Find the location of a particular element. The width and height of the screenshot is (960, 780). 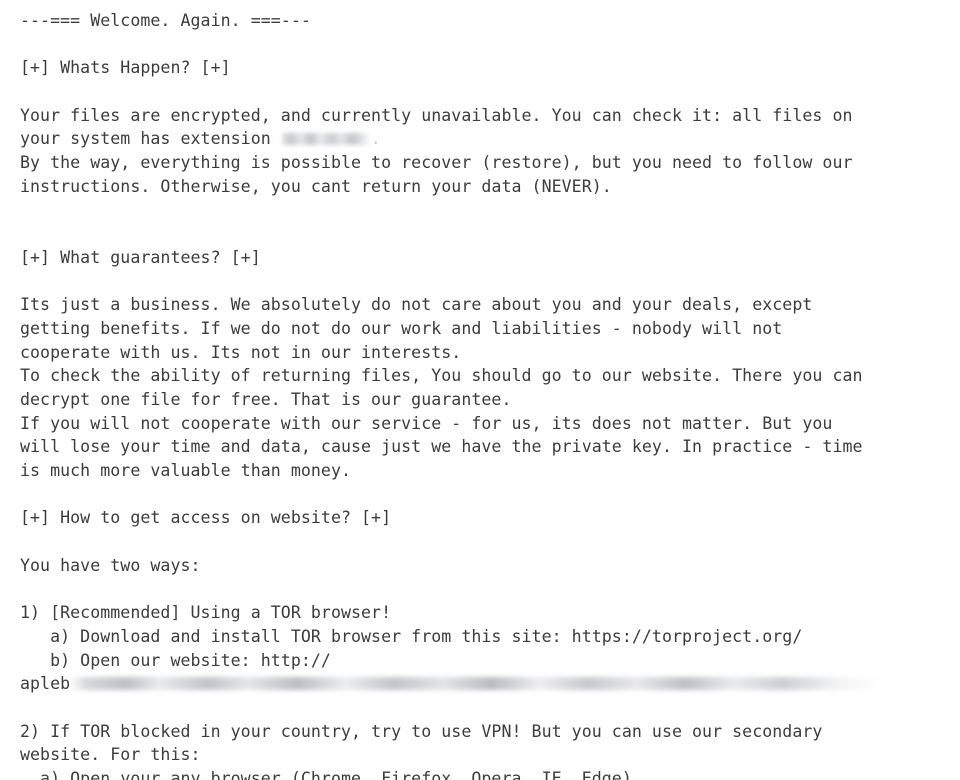

heading-whats-happen: [+] Whats Happen? [+] is located at coordinates (125, 68).